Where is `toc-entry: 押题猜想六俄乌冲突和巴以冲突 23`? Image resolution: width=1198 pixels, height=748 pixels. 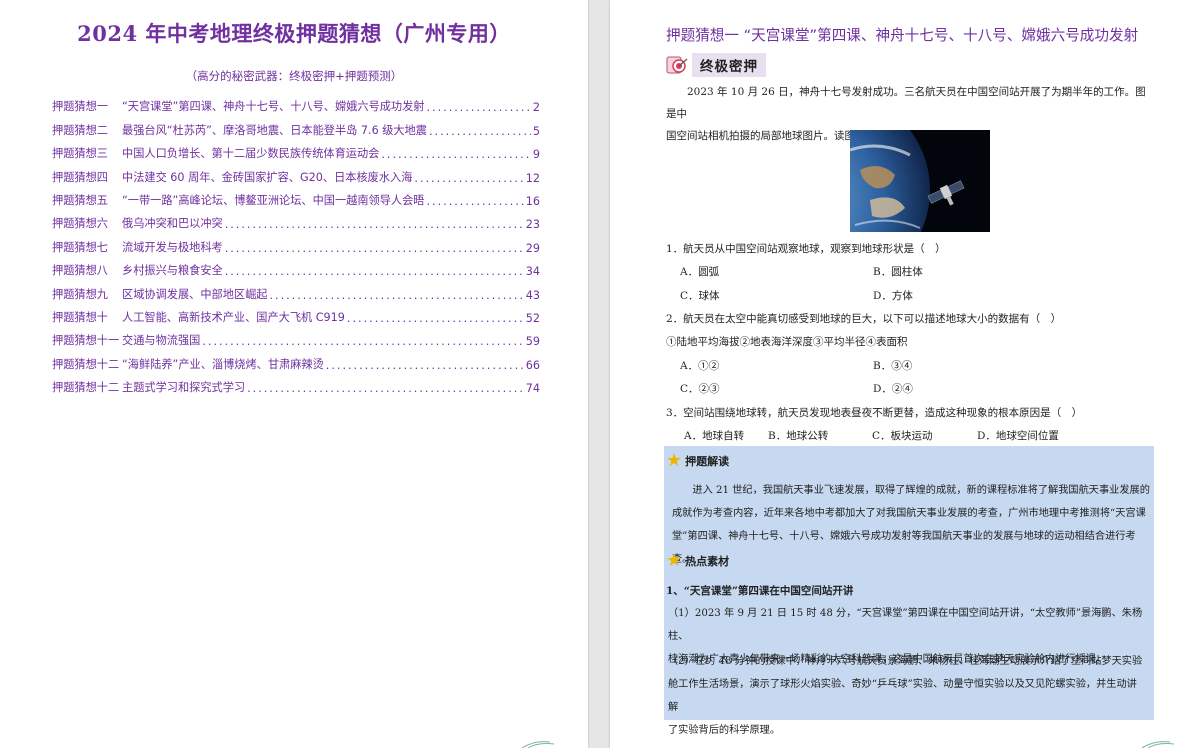
toc-entry: 押题猜想六俄乌冲突和巴以冲突 23 is located at coordinates (296, 219).